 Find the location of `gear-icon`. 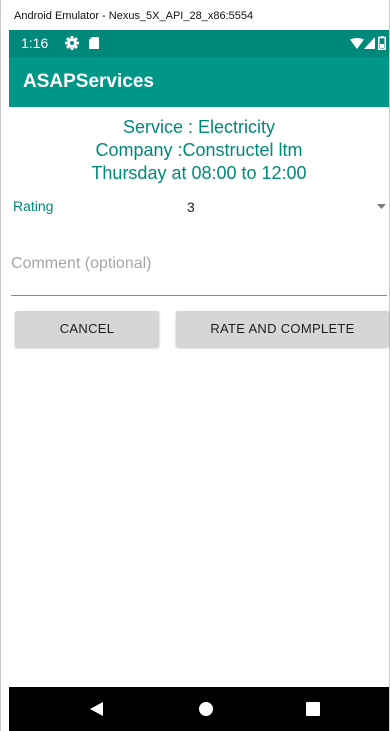

gear-icon is located at coordinates (72, 43).